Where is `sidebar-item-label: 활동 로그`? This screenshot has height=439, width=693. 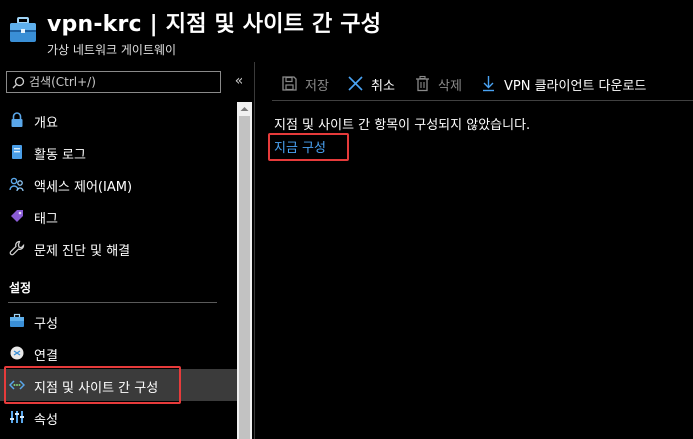
sidebar-item-label: 활동 로그 is located at coordinates (60, 155).